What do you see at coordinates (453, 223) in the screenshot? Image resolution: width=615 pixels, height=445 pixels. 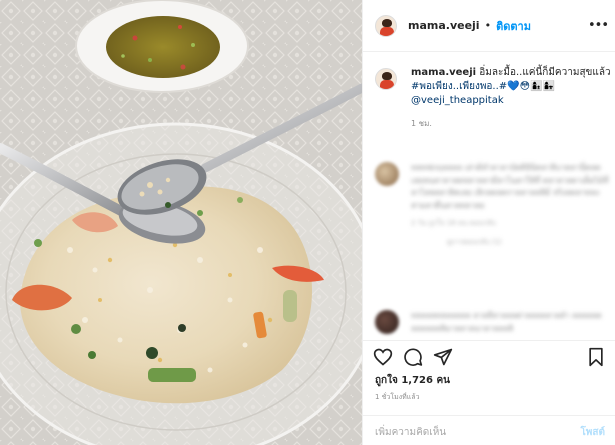 I see `comment-meta: 2 วัน ถูกใจ 18 คน ตอบกลับ` at bounding box center [453, 223].